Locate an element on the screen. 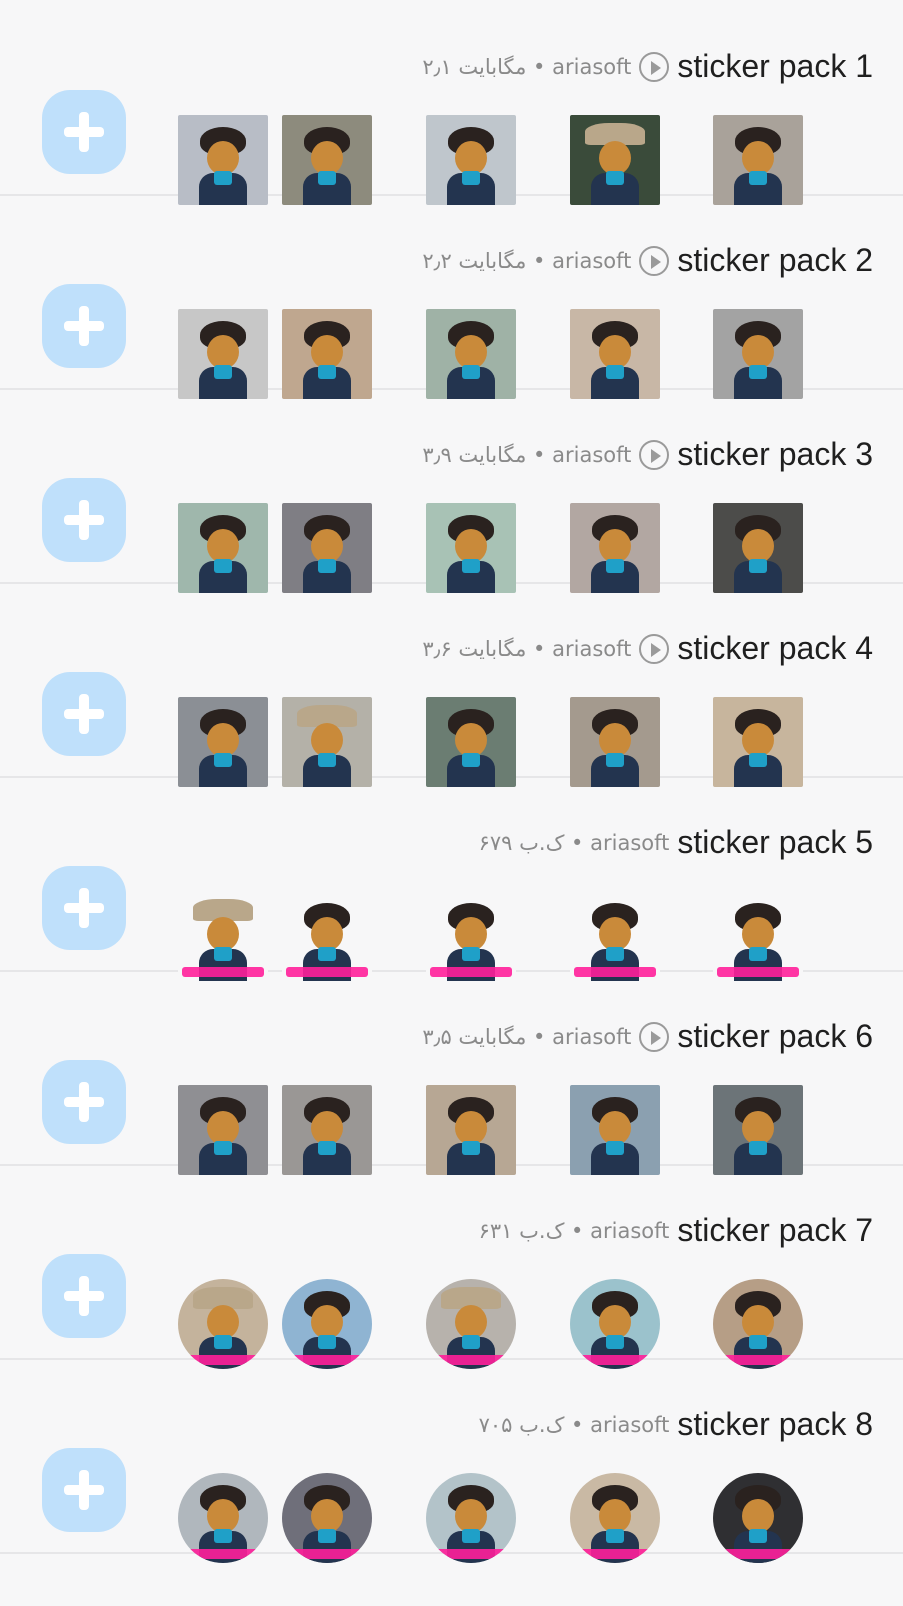 The width and height of the screenshot is (903, 1606). pack-meta: ۶۷۹ ک.ب • ariasoft is located at coordinates (574, 842).